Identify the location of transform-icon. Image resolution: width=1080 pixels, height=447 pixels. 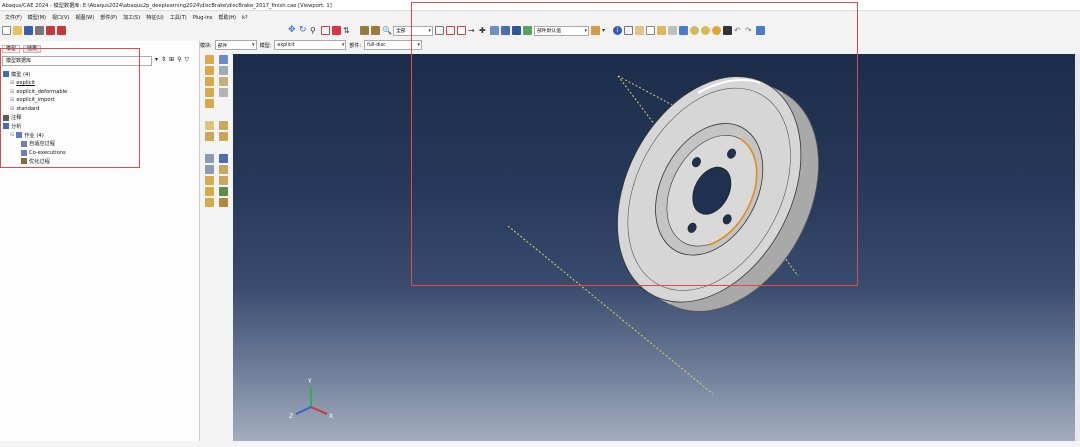
(209, 158).